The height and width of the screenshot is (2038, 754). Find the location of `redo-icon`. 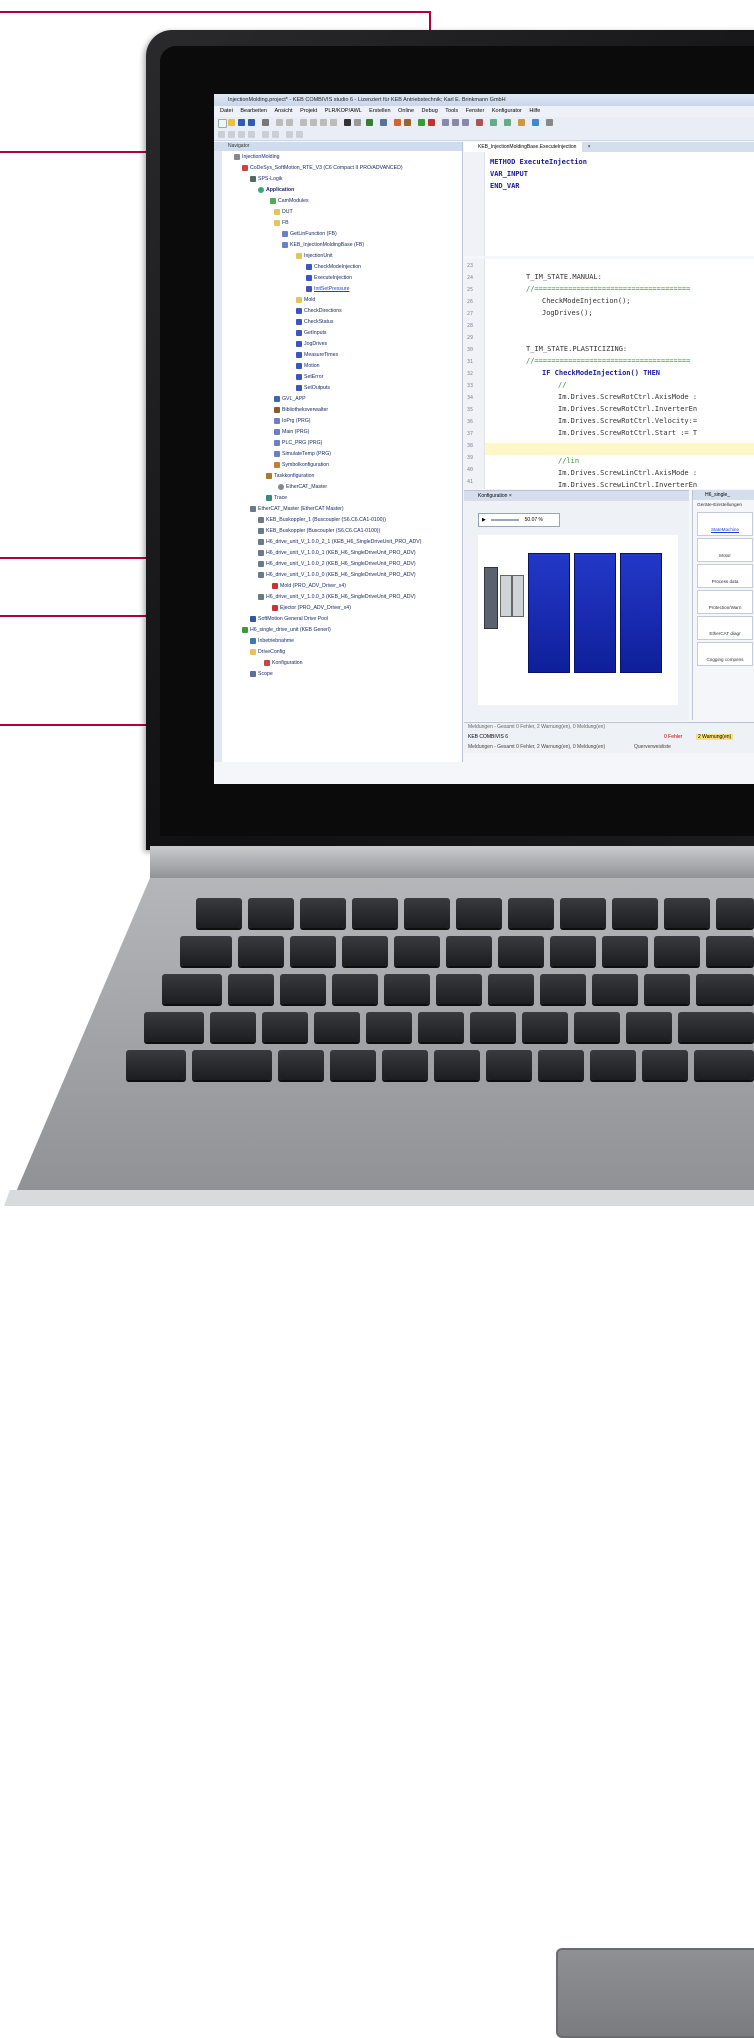

redo-icon is located at coordinates (289, 122).